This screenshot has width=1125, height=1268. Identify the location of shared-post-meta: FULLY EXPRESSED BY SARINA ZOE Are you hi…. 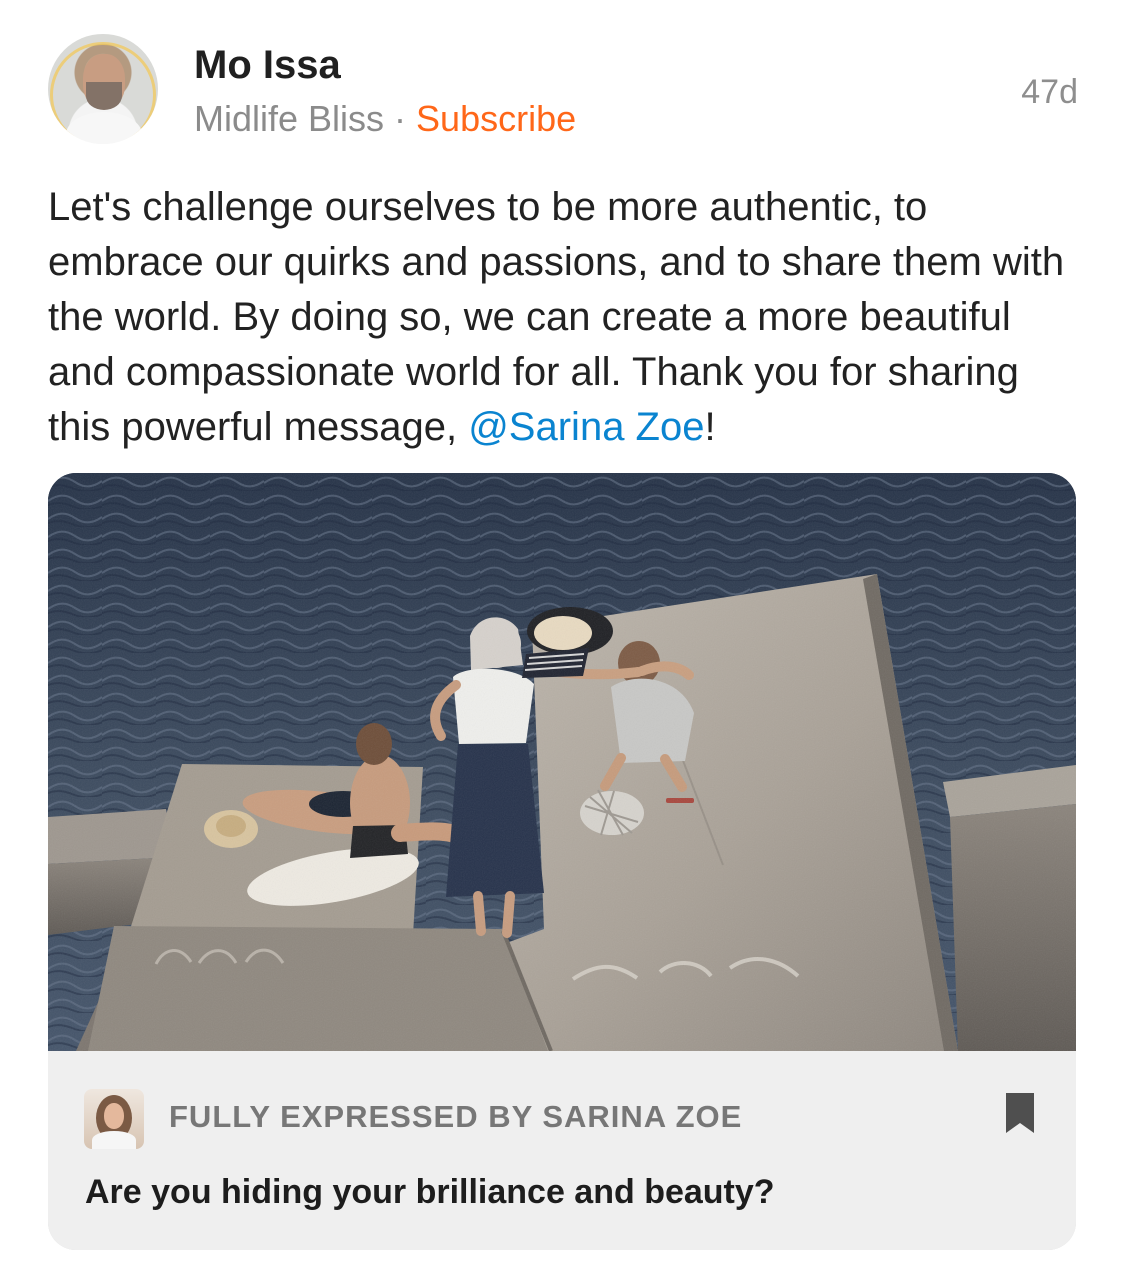
(562, 1150).